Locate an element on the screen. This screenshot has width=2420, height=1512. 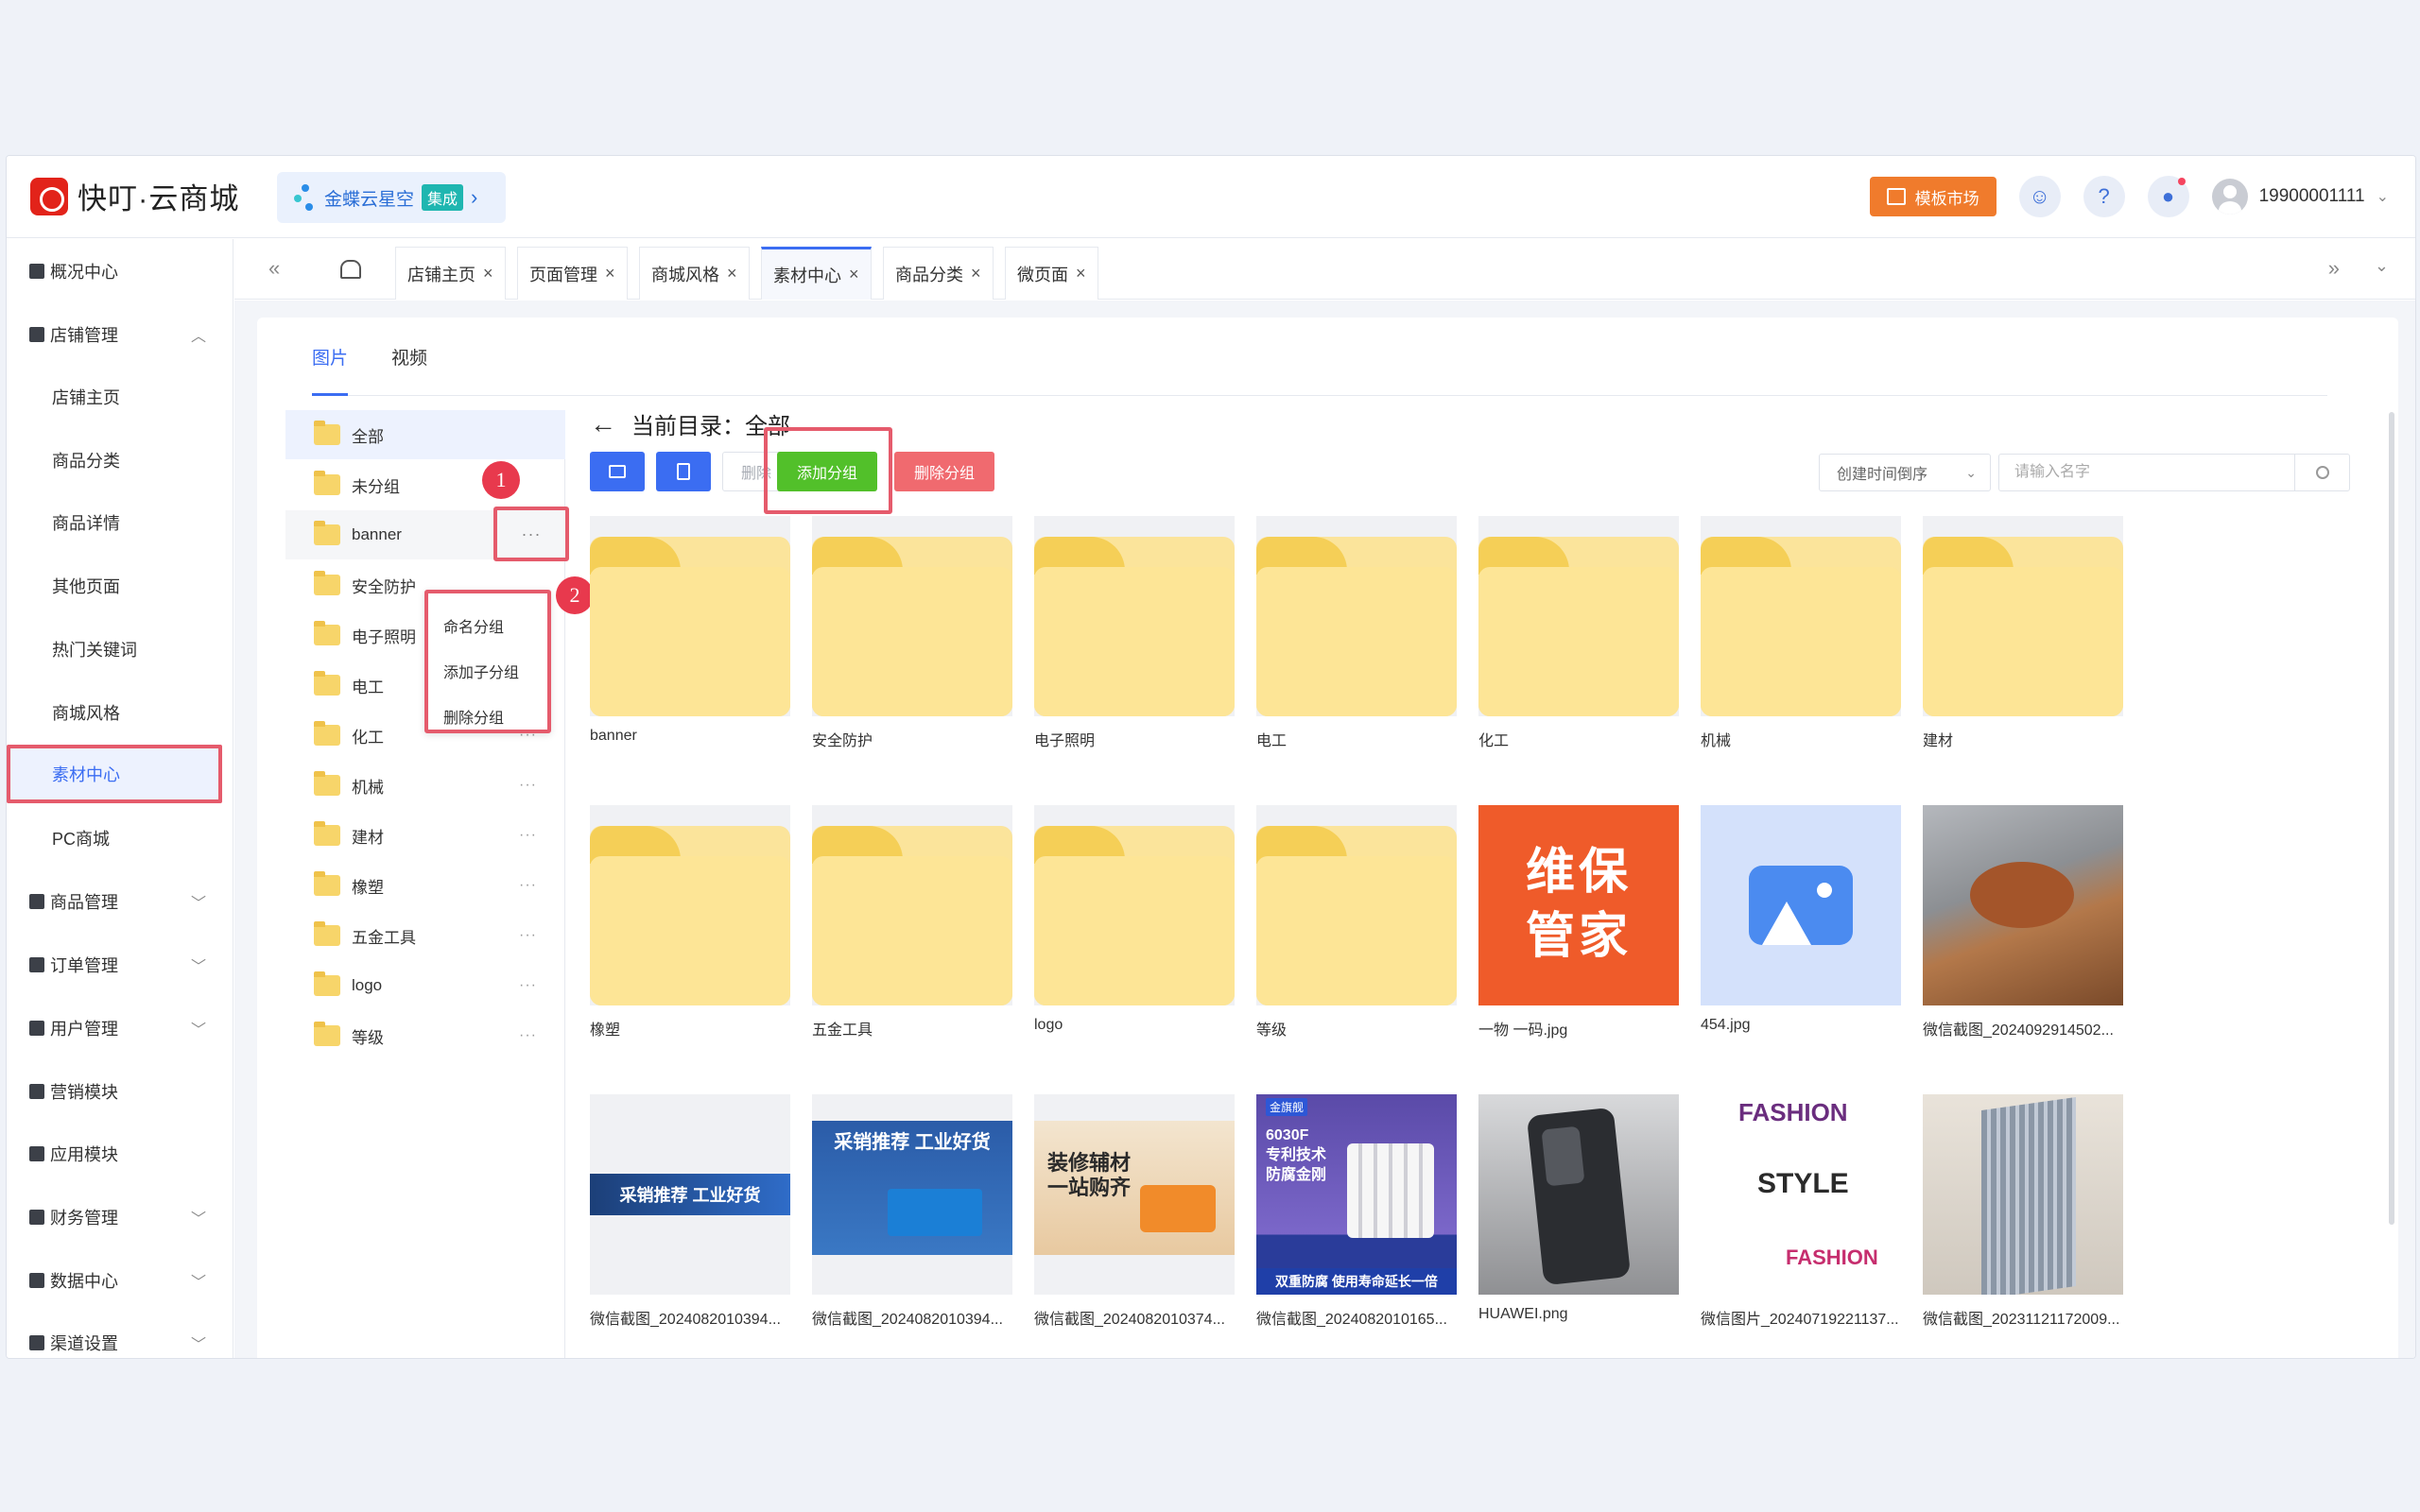
tab-categories: 商品分类 × is located at coordinates (938, 273).